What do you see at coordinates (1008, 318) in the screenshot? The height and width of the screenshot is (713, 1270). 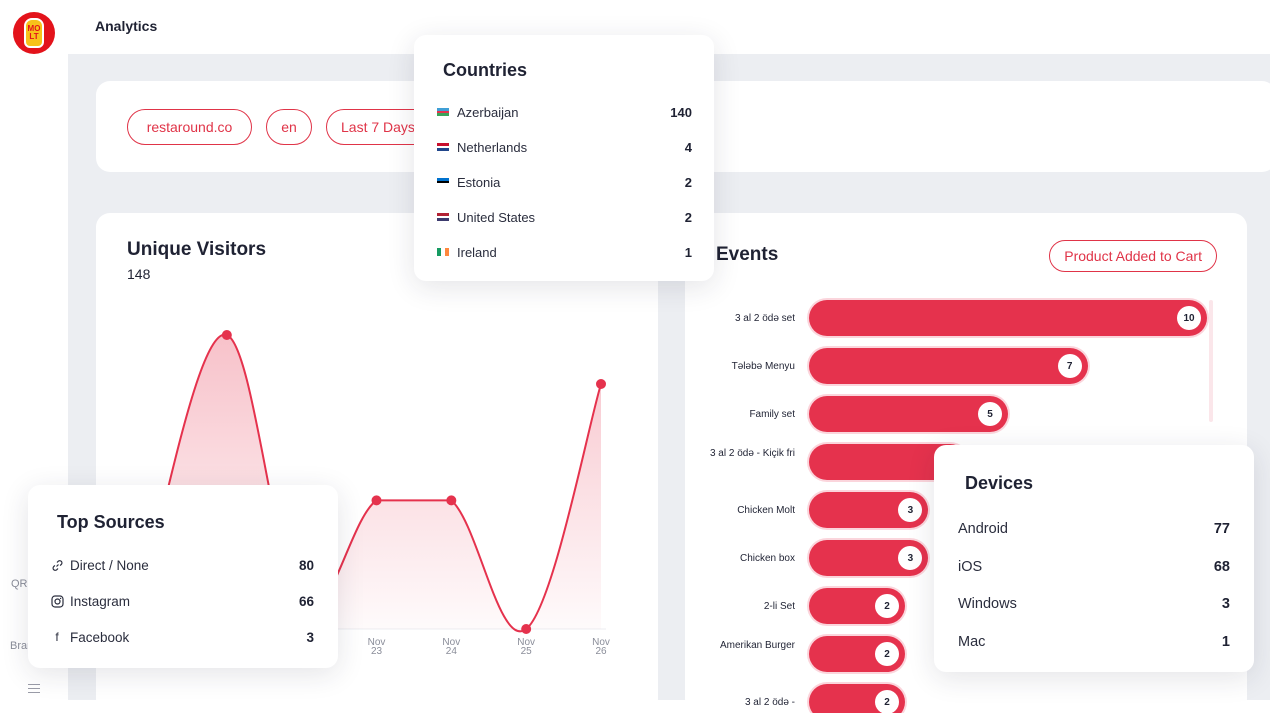 I see `event-bar: 10` at bounding box center [1008, 318].